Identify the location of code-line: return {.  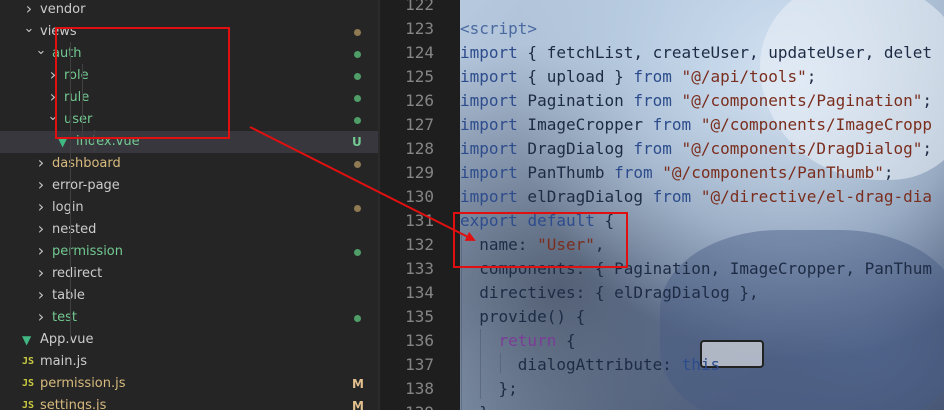
(518, 341).